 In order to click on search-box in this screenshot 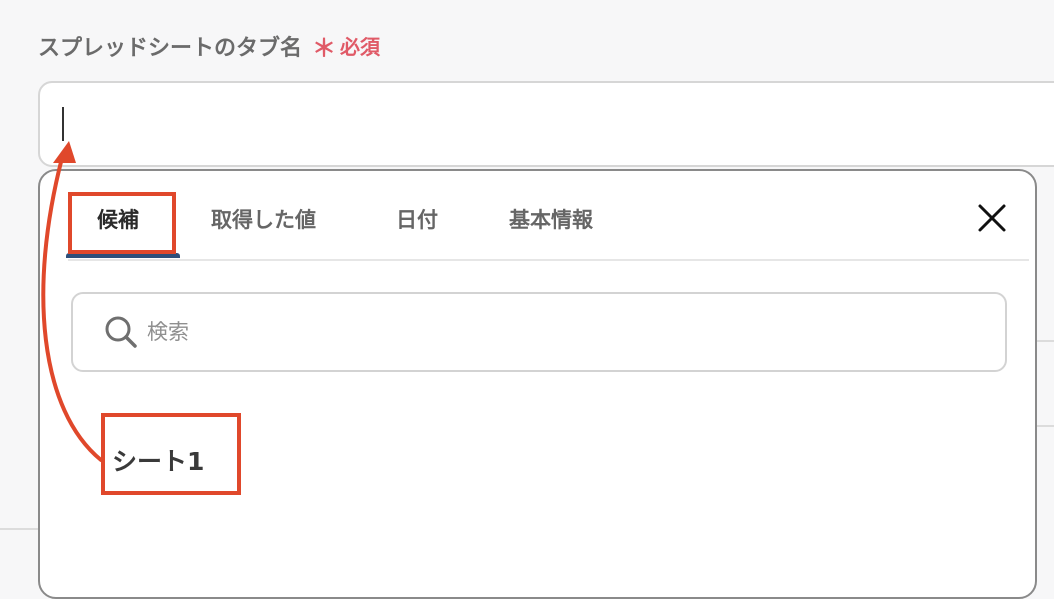, I will do `click(539, 332)`.